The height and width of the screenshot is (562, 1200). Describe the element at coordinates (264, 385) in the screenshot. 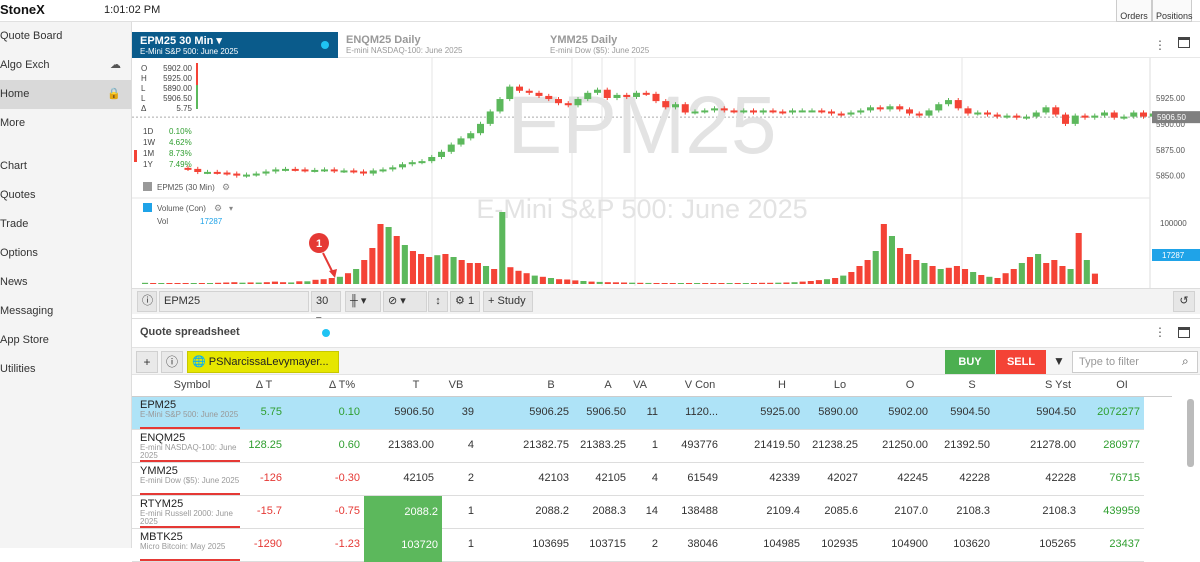

I see `column-header: Δ T` at that location.